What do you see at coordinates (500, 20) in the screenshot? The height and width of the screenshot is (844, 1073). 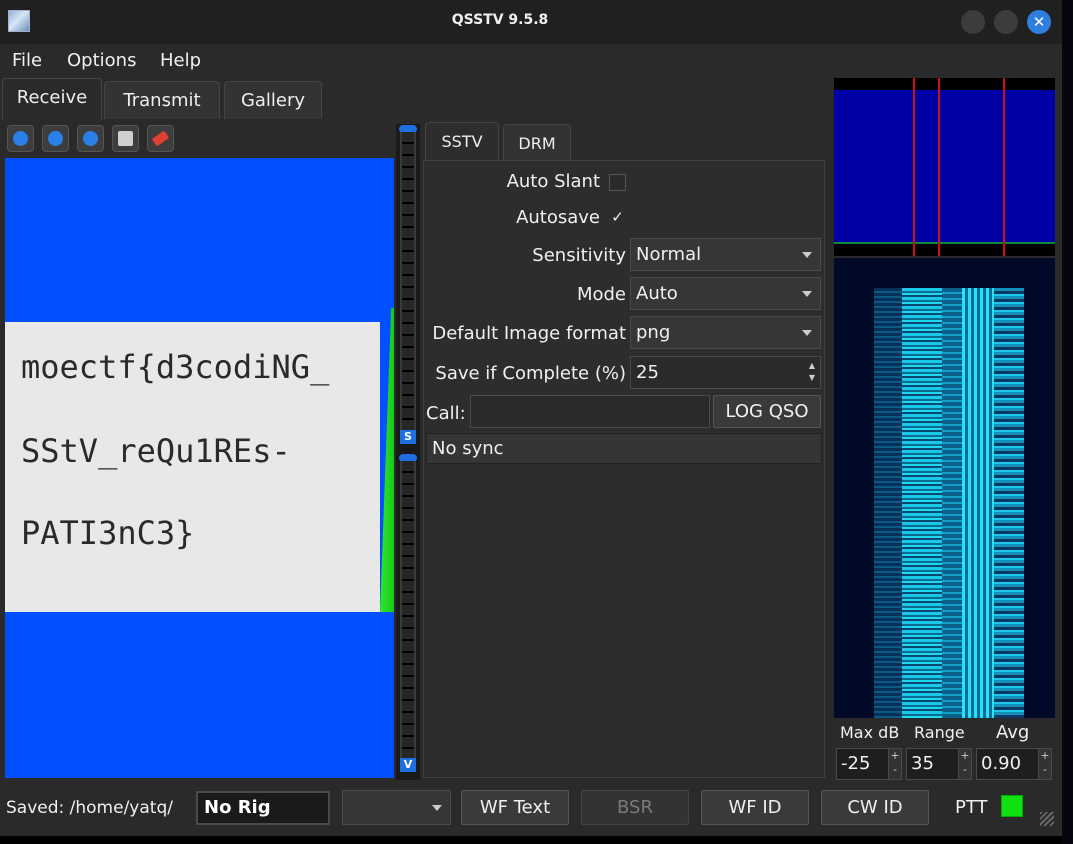 I see `window-title: QSSTV 9.5.8` at bounding box center [500, 20].